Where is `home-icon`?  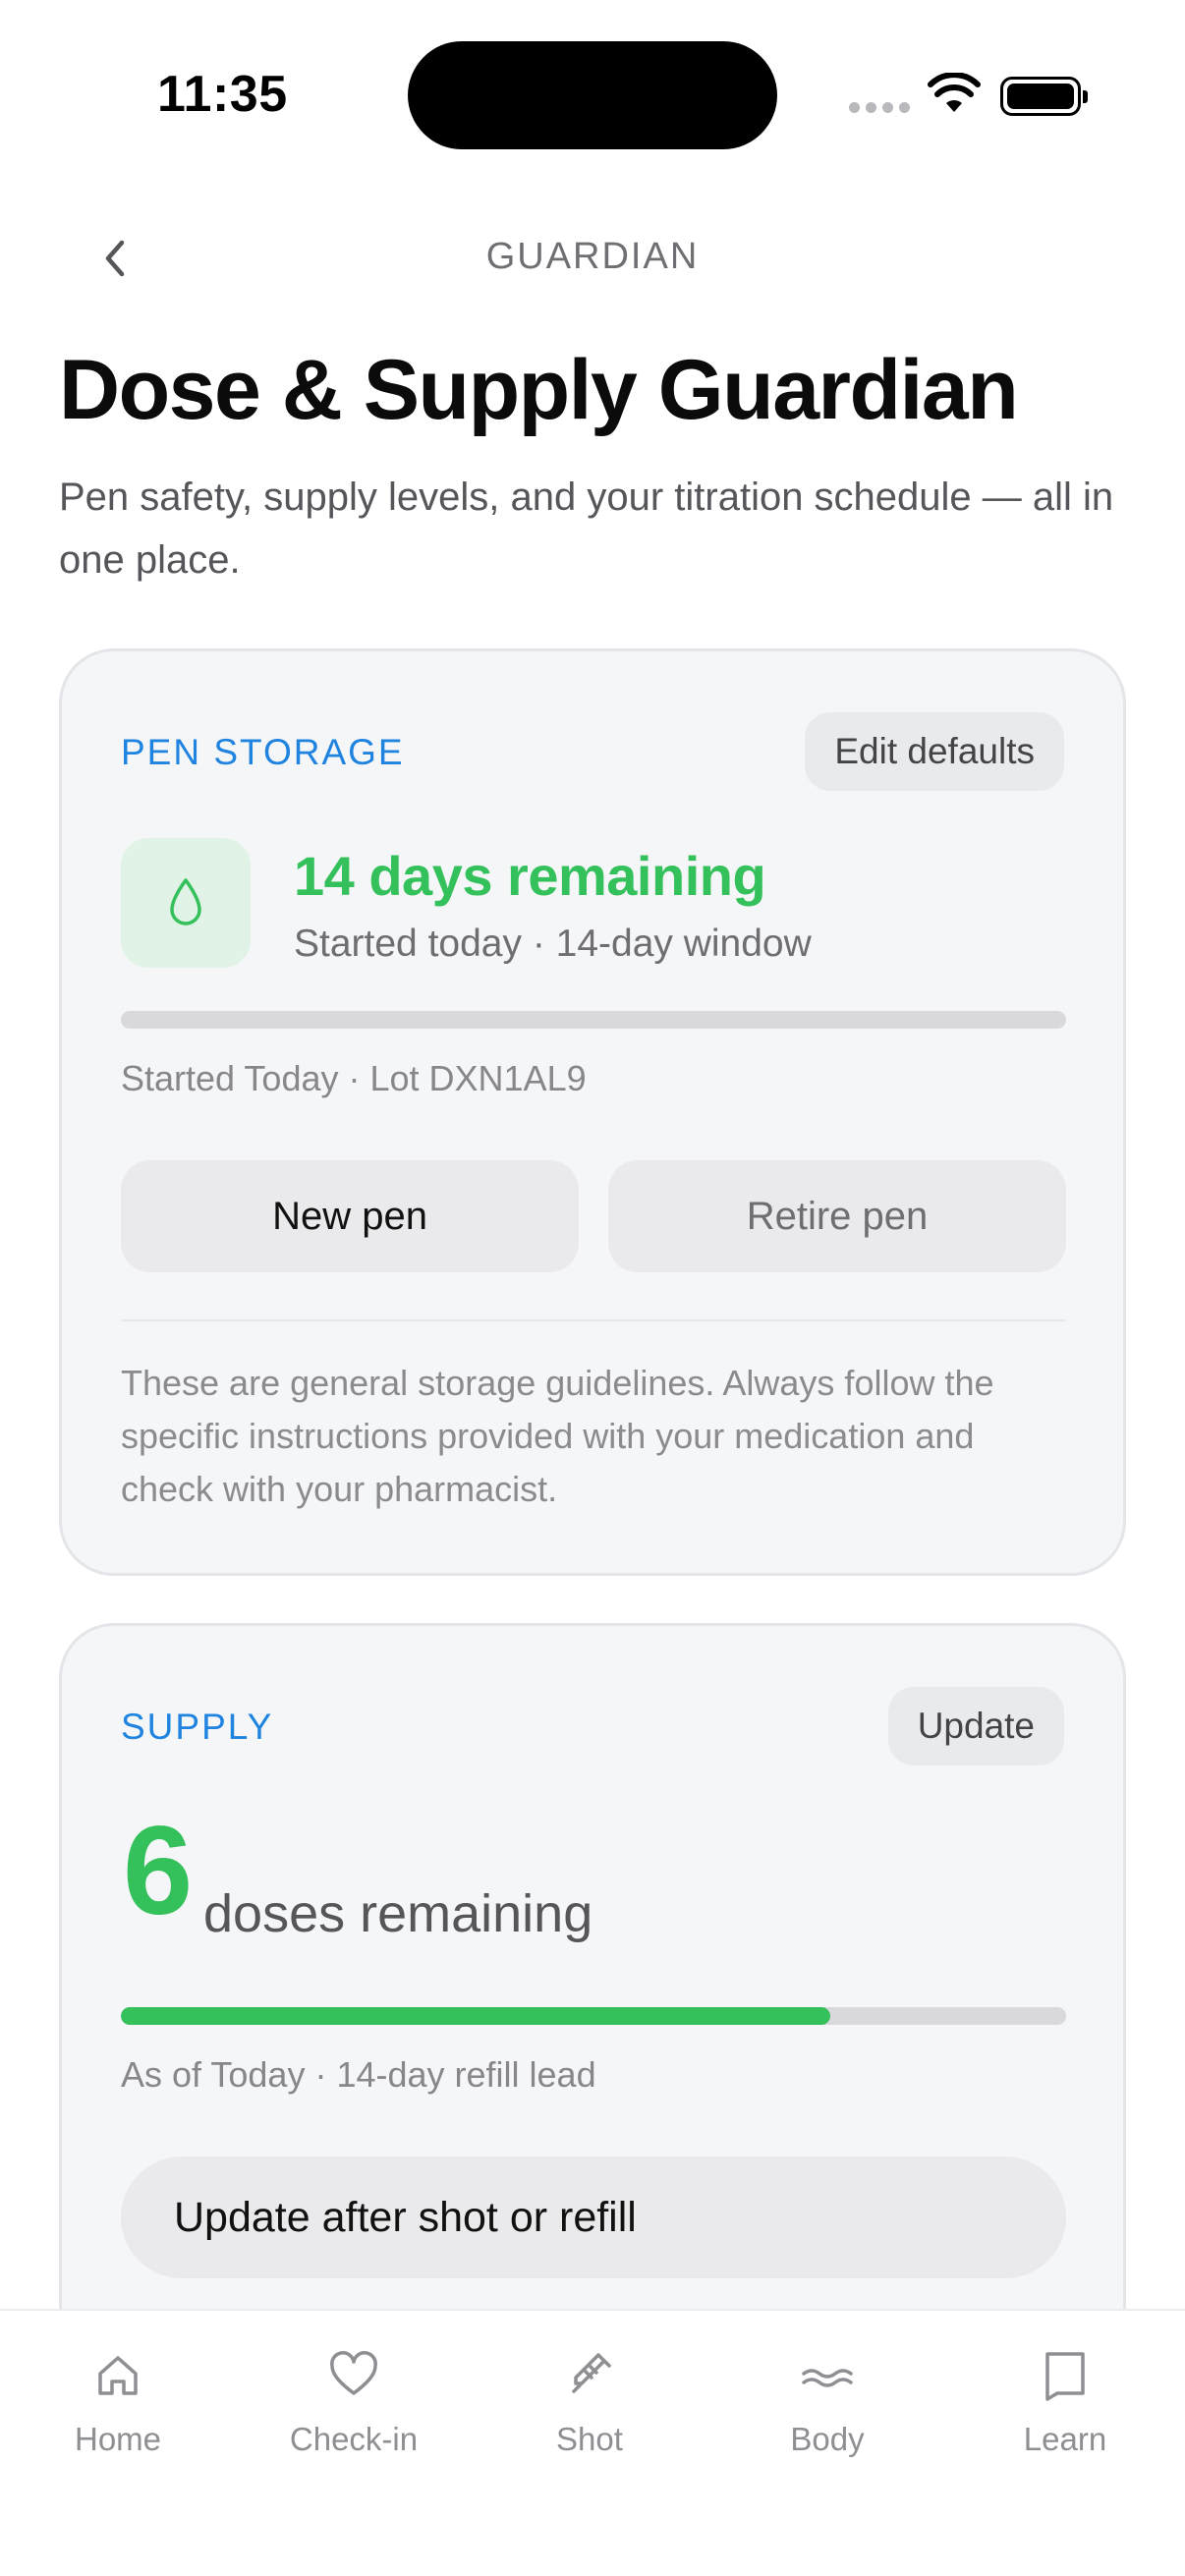
home-icon is located at coordinates (118, 2375).